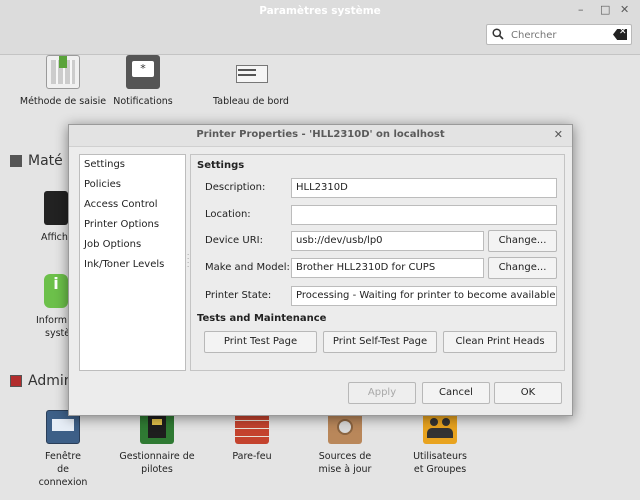 This screenshot has width=640, height=500. Describe the element at coordinates (424, 188) in the screenshot. I see `description-field: HLL2310D` at that location.